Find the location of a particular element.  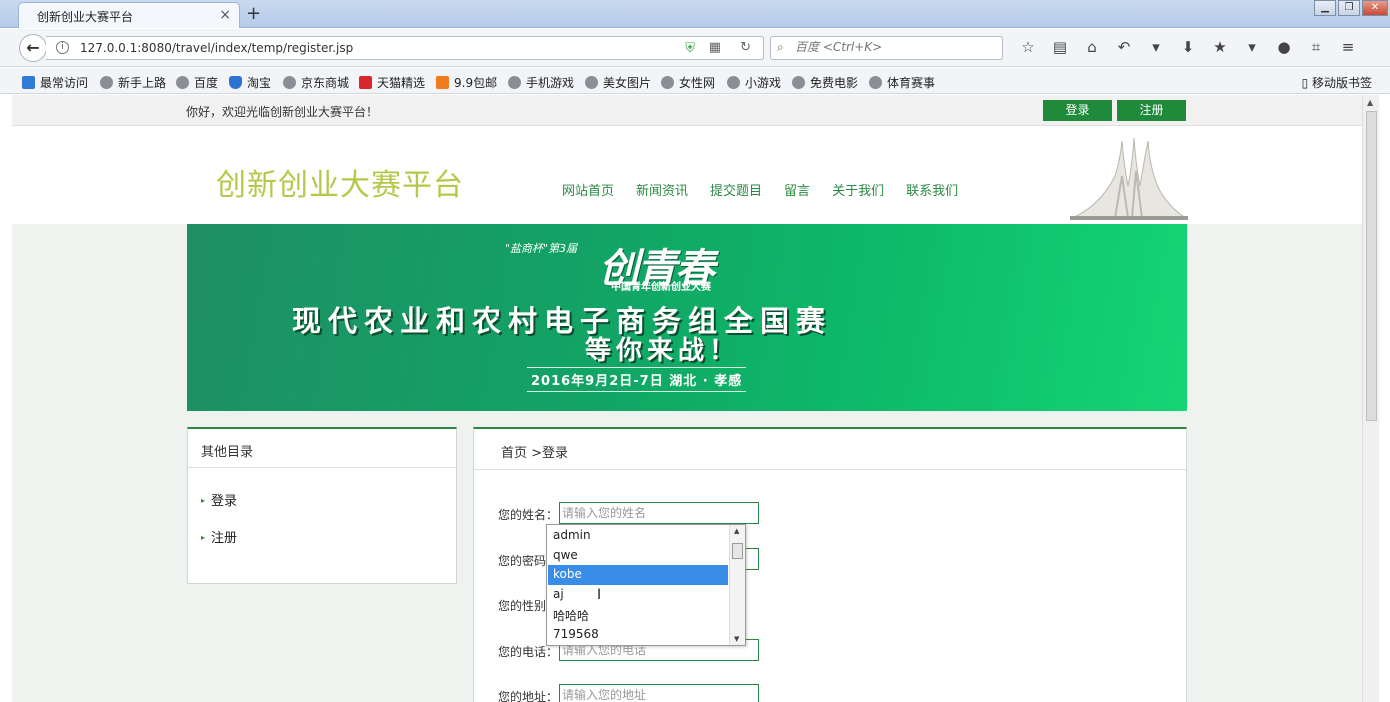

building-logo-icon is located at coordinates (1129, 178).